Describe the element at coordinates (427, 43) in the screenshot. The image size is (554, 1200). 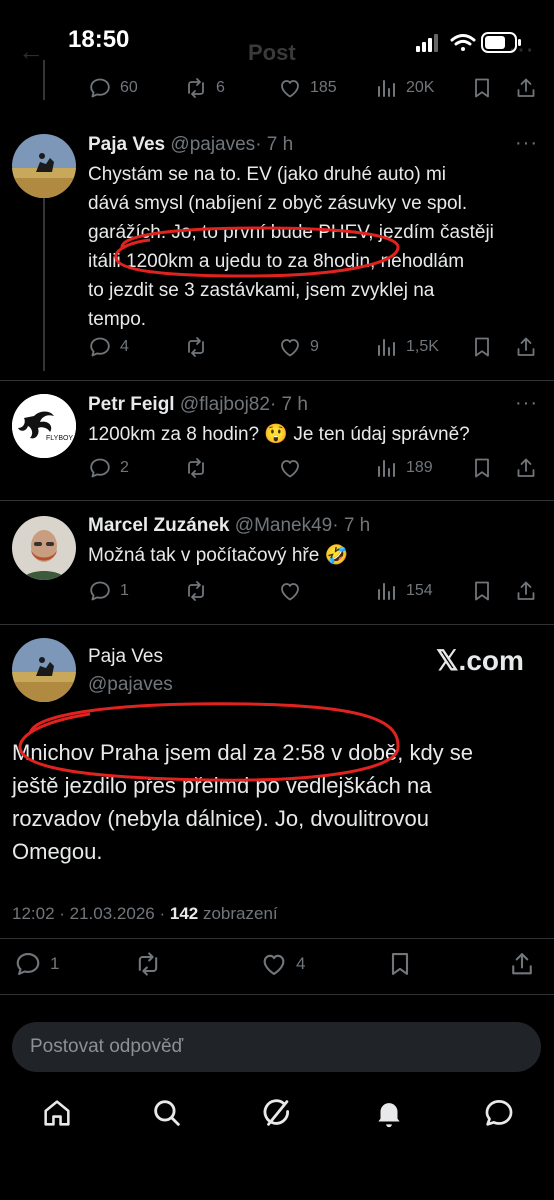
I see `signal-icon` at that location.